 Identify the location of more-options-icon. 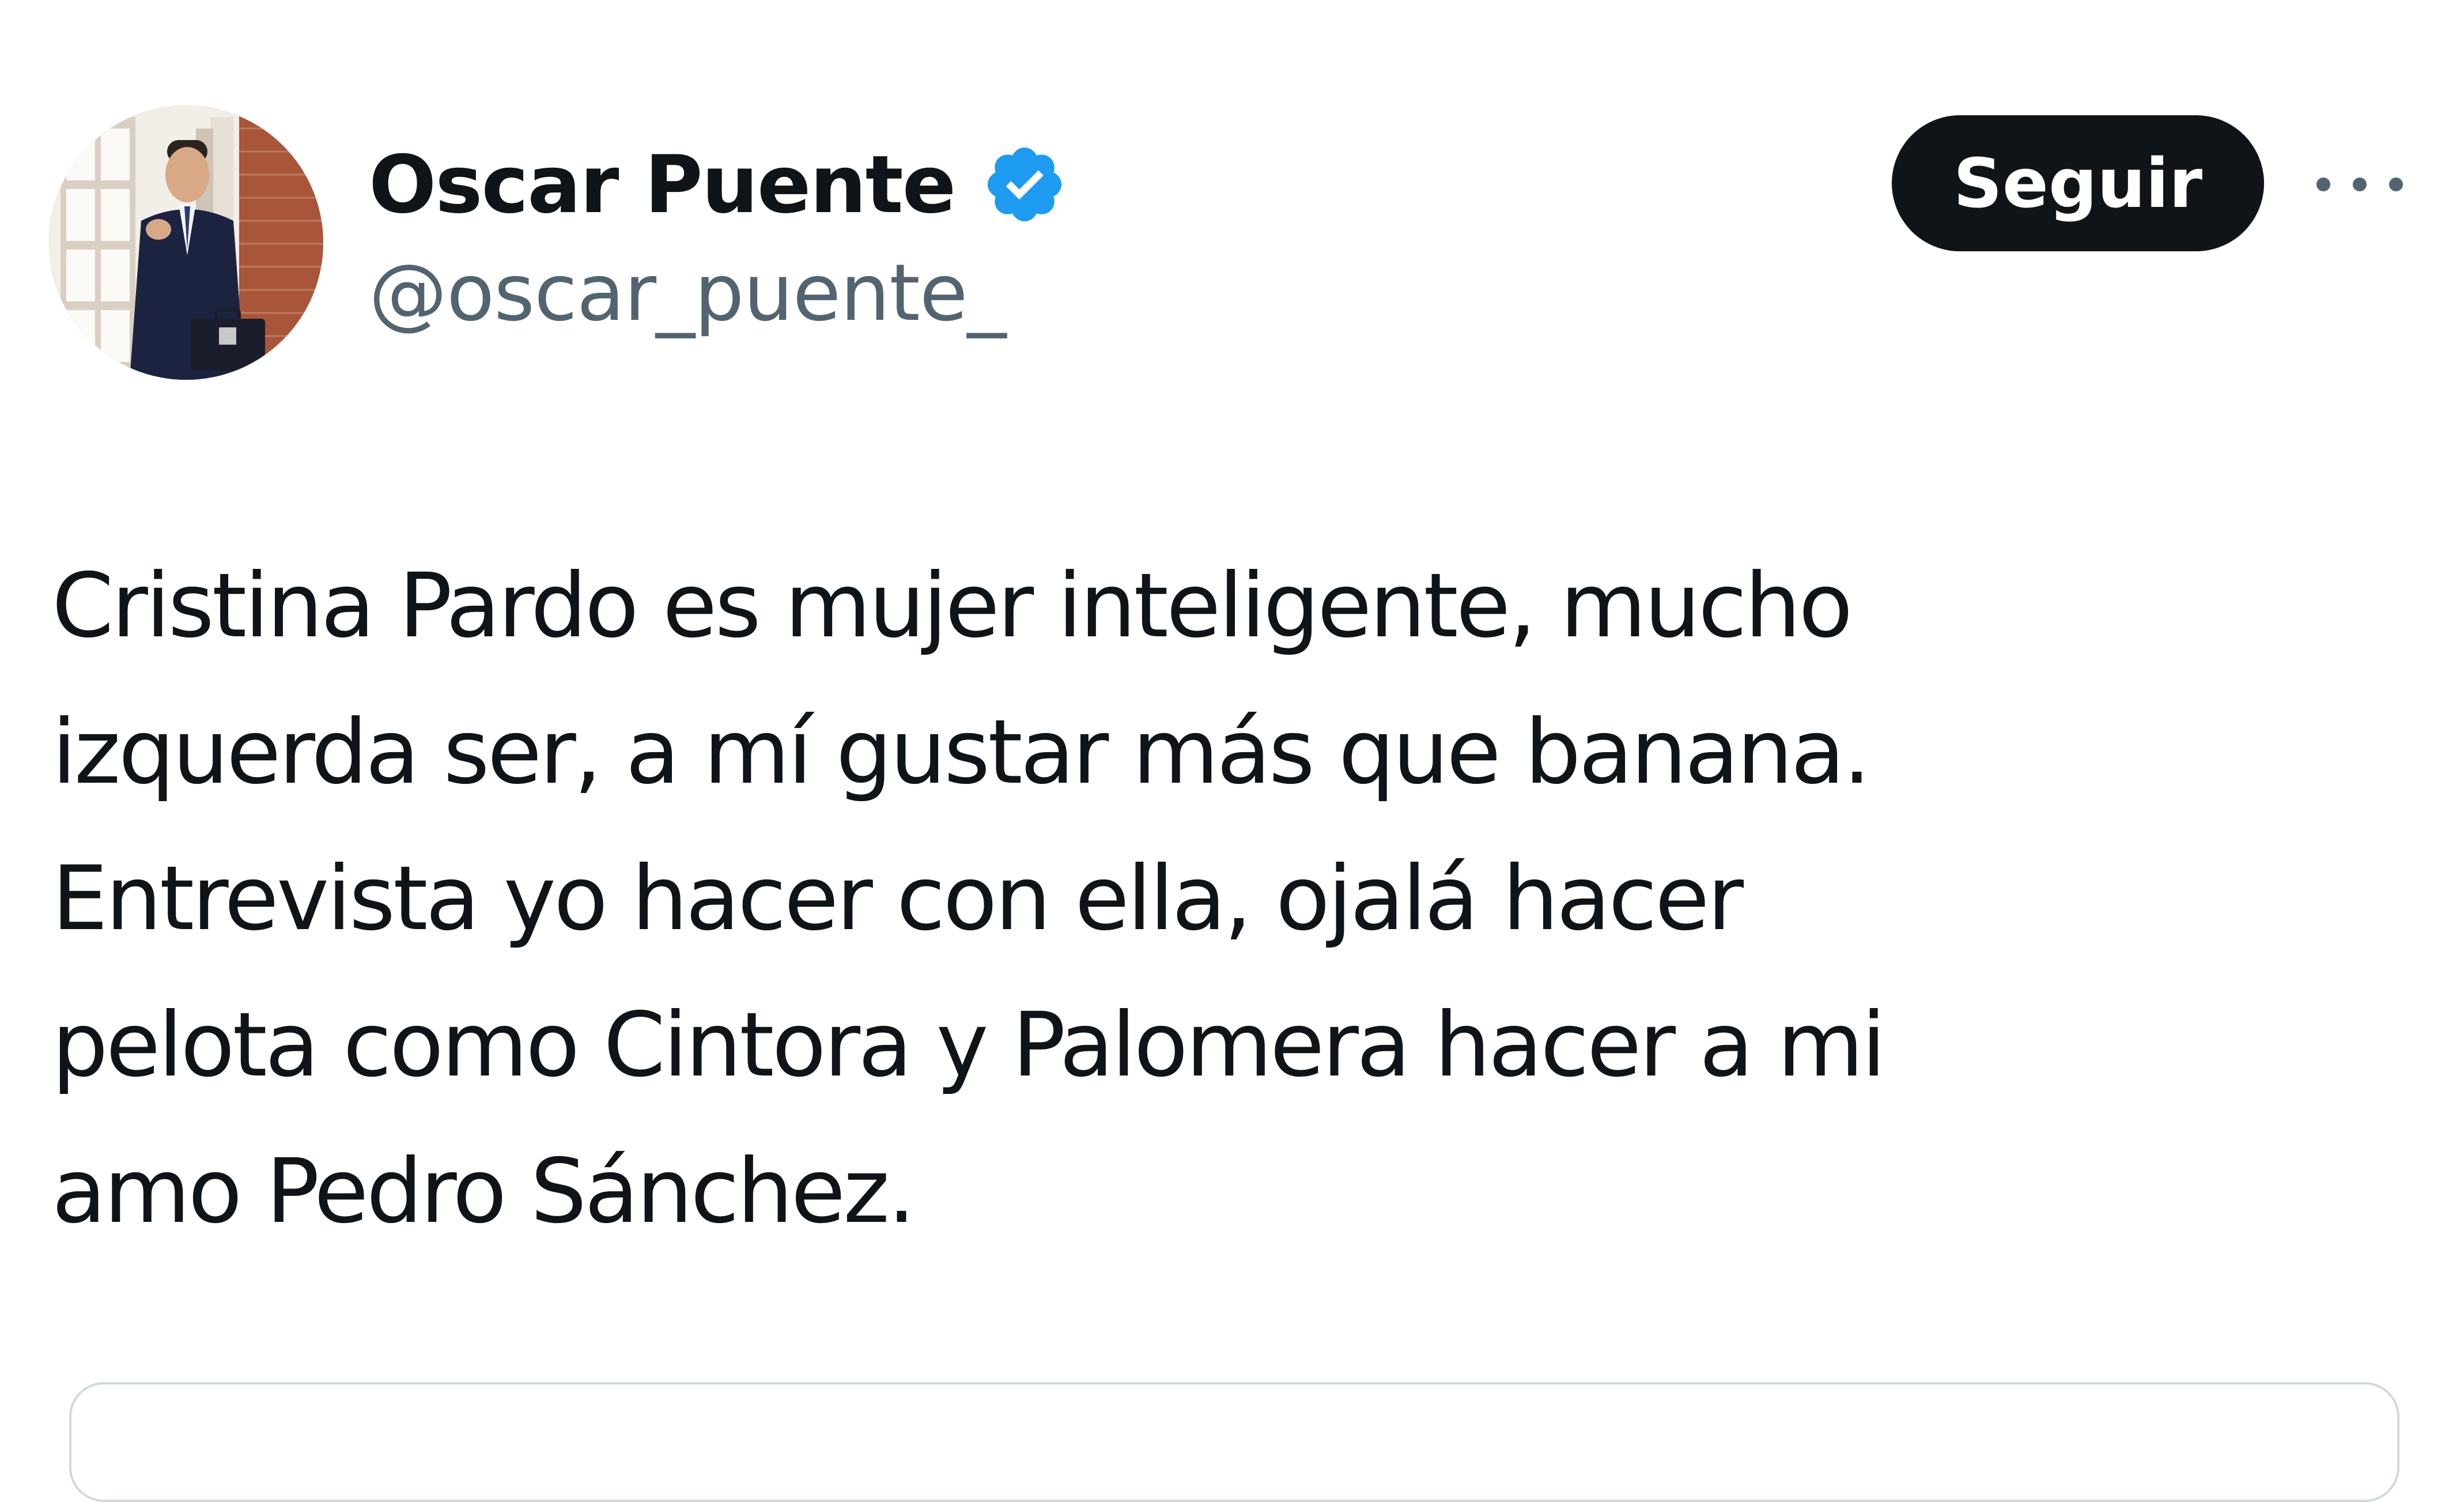
(2359, 185).